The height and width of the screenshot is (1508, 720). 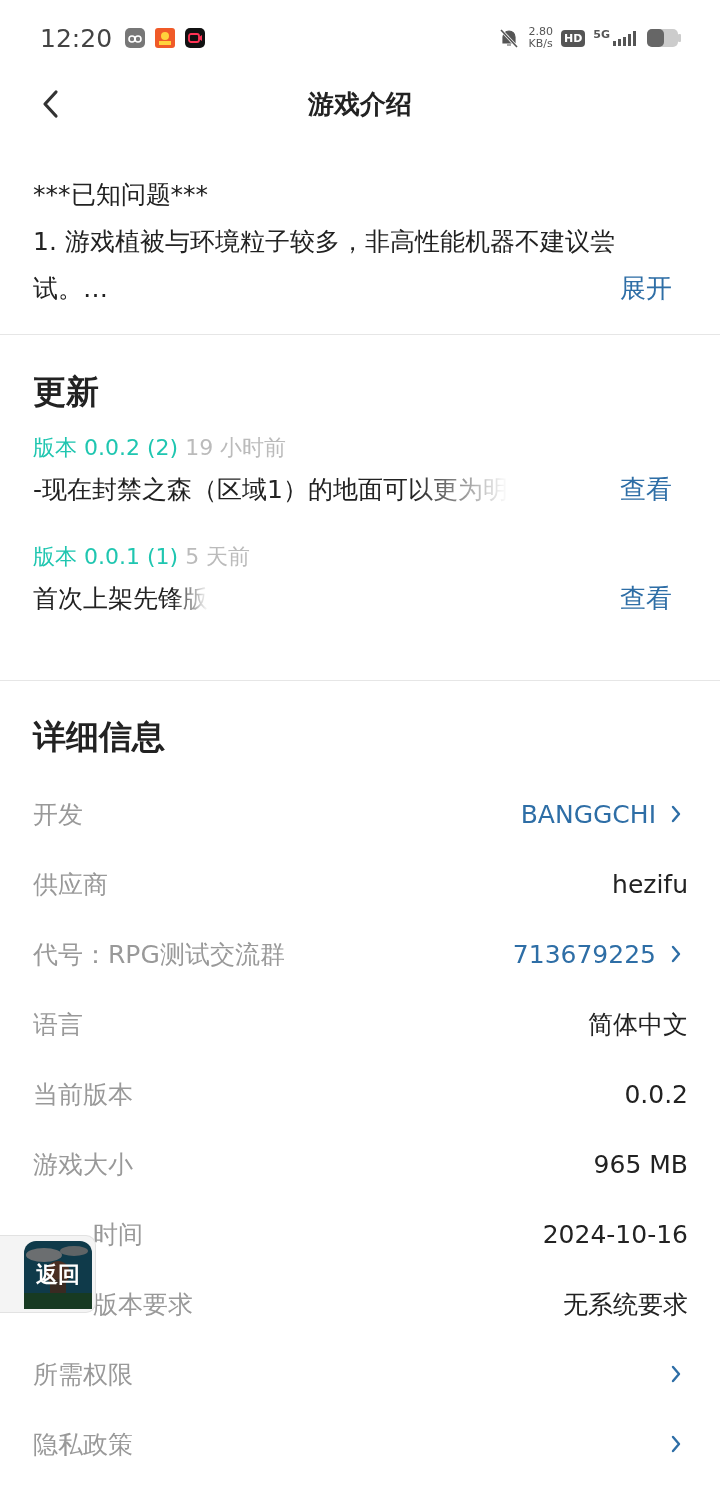 I want to click on detail-row: 代号：RPG测试交流群 713679225, so click(x=360, y=954).